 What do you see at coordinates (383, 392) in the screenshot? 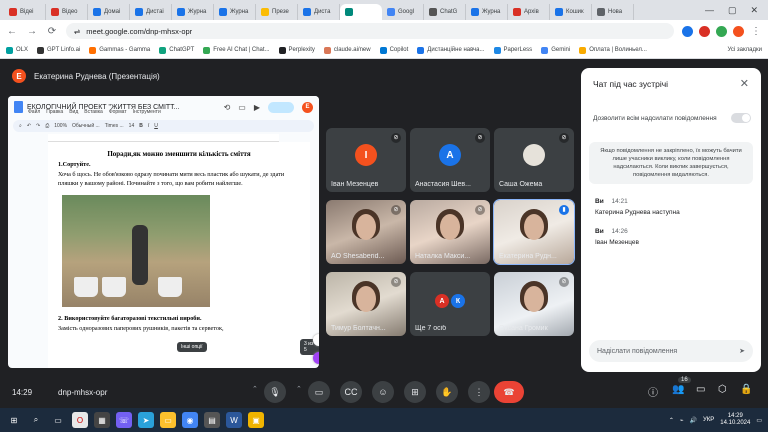
I see `emoji-button: ☺` at bounding box center [383, 392].